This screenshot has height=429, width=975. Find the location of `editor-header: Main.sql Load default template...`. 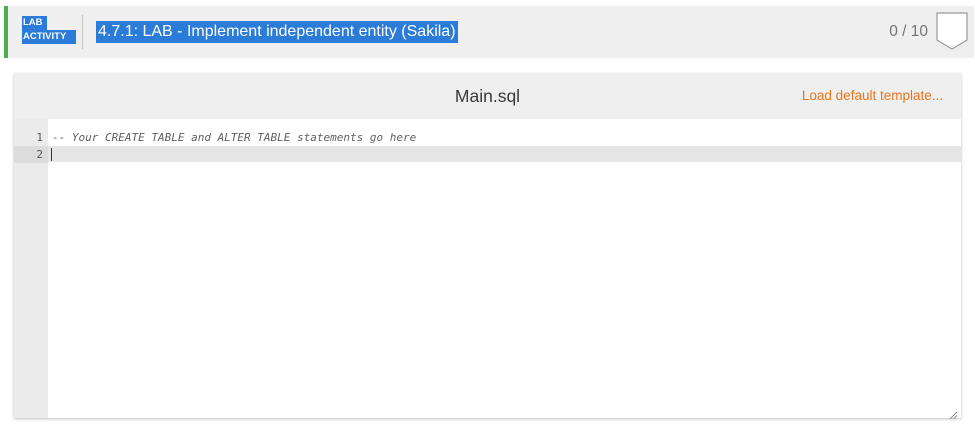

editor-header: Main.sql Load default template... is located at coordinates (487, 96).